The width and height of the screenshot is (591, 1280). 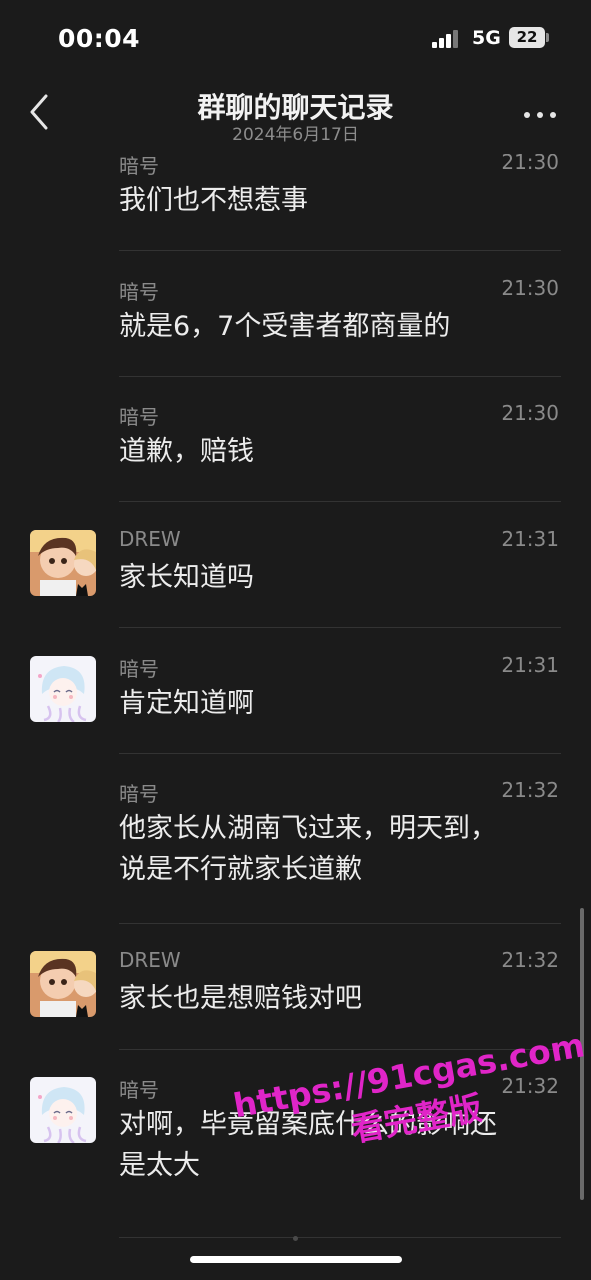 What do you see at coordinates (486, 38) in the screenshot?
I see `network-label: 5G` at bounding box center [486, 38].